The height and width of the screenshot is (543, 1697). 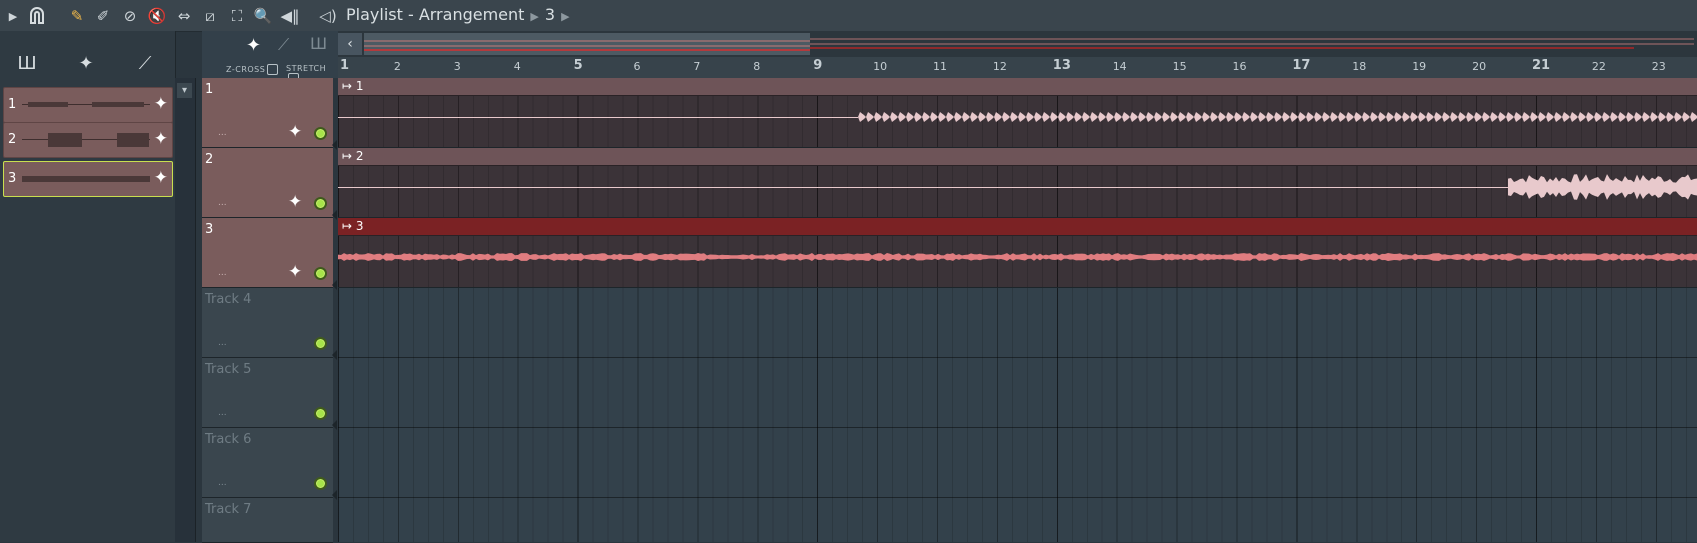 I want to click on ruler-bar-number: 5, so click(x=578, y=65).